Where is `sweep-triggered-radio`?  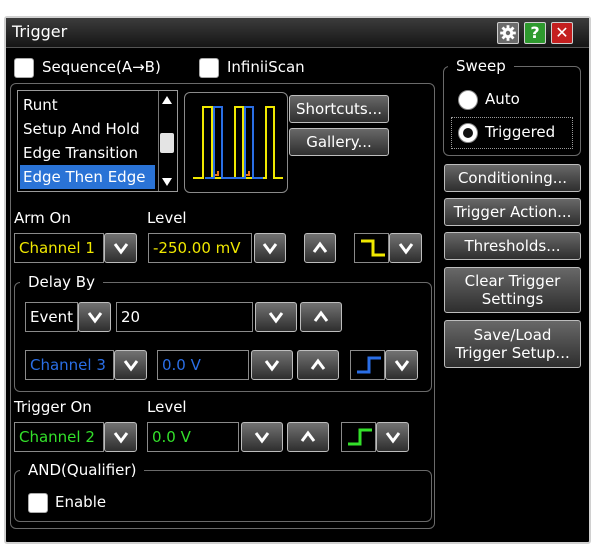 sweep-triggered-radio is located at coordinates (468, 133).